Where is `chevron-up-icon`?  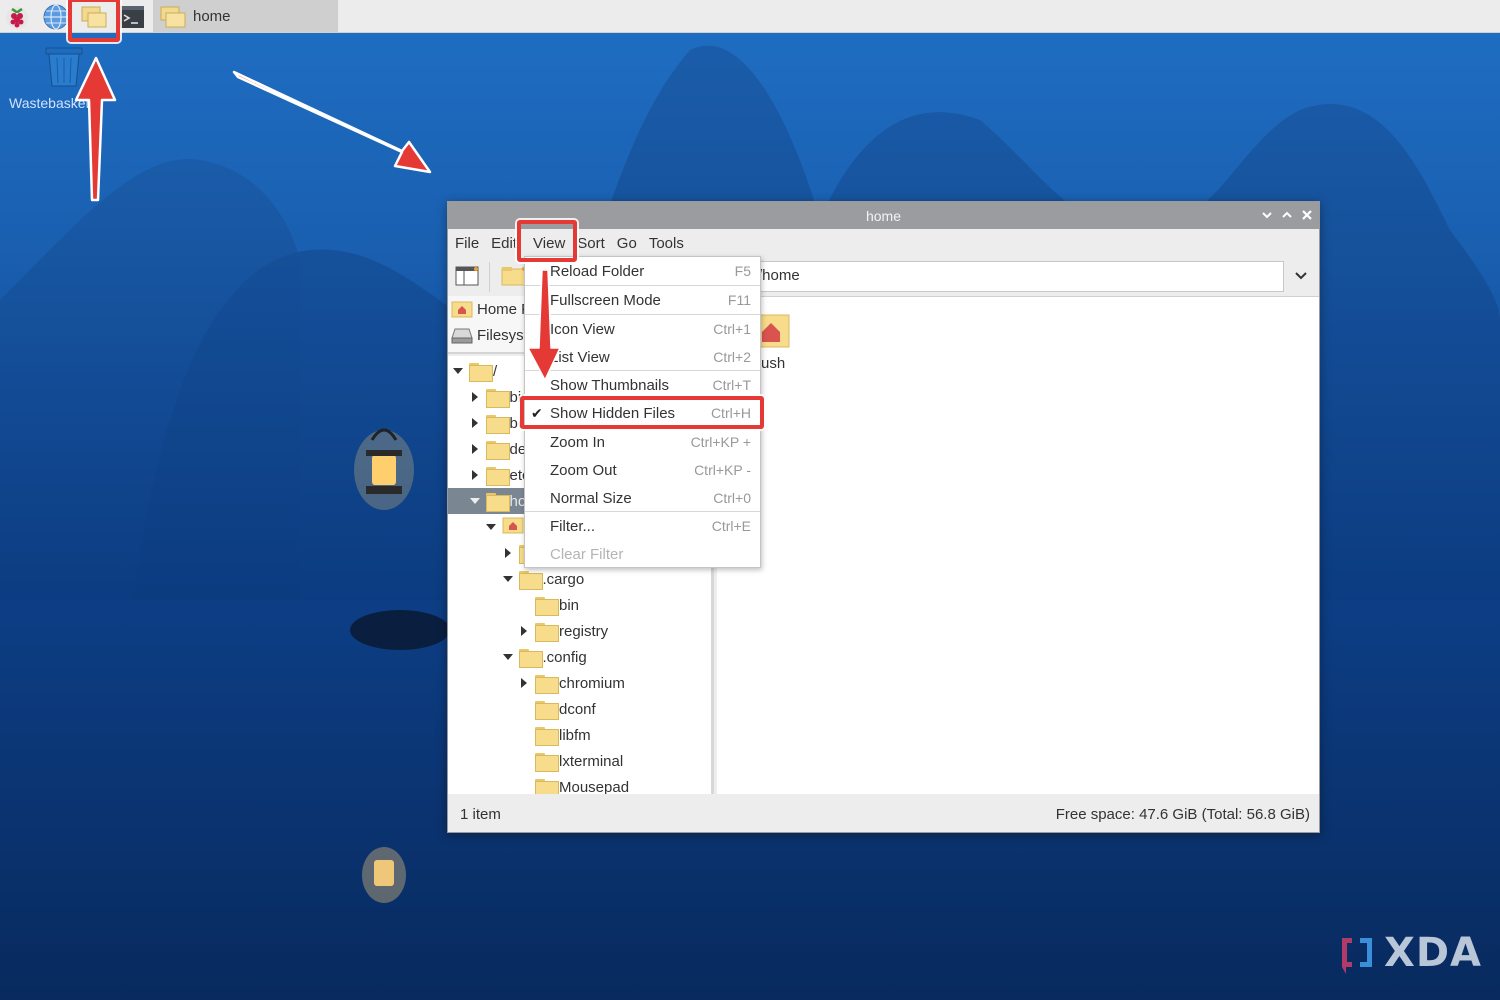
chevron-up-icon is located at coordinates (1287, 214).